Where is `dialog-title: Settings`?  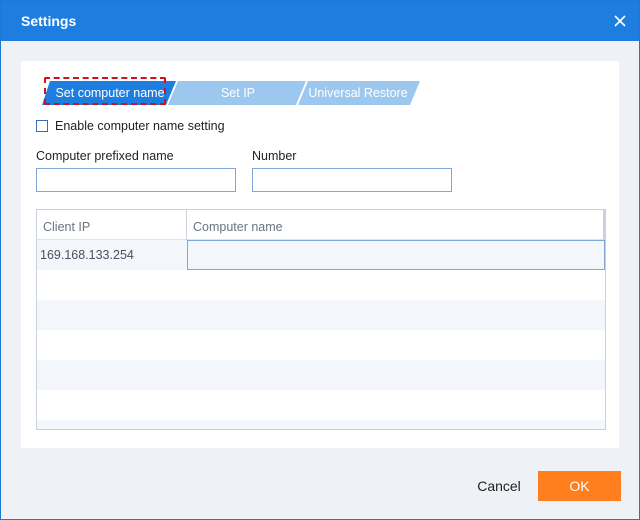
dialog-title: Settings is located at coordinates (49, 21).